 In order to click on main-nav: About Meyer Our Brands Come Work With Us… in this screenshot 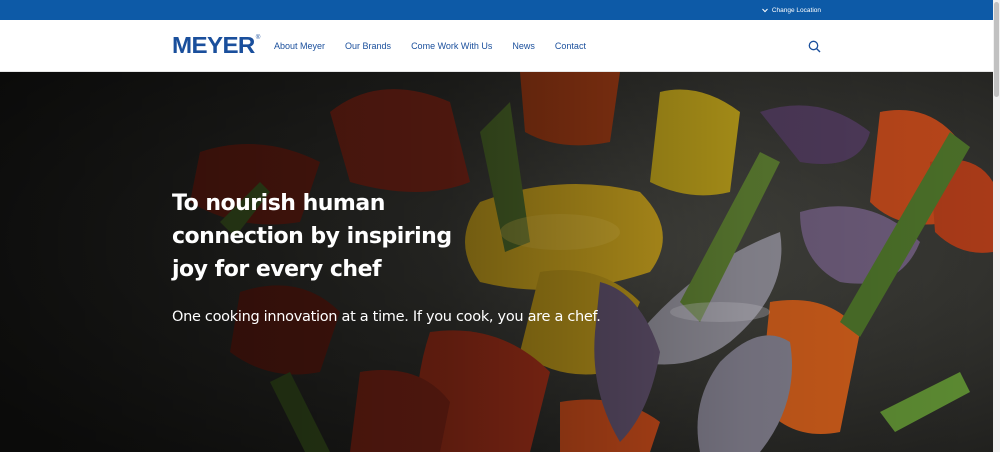, I will do `click(440, 46)`.